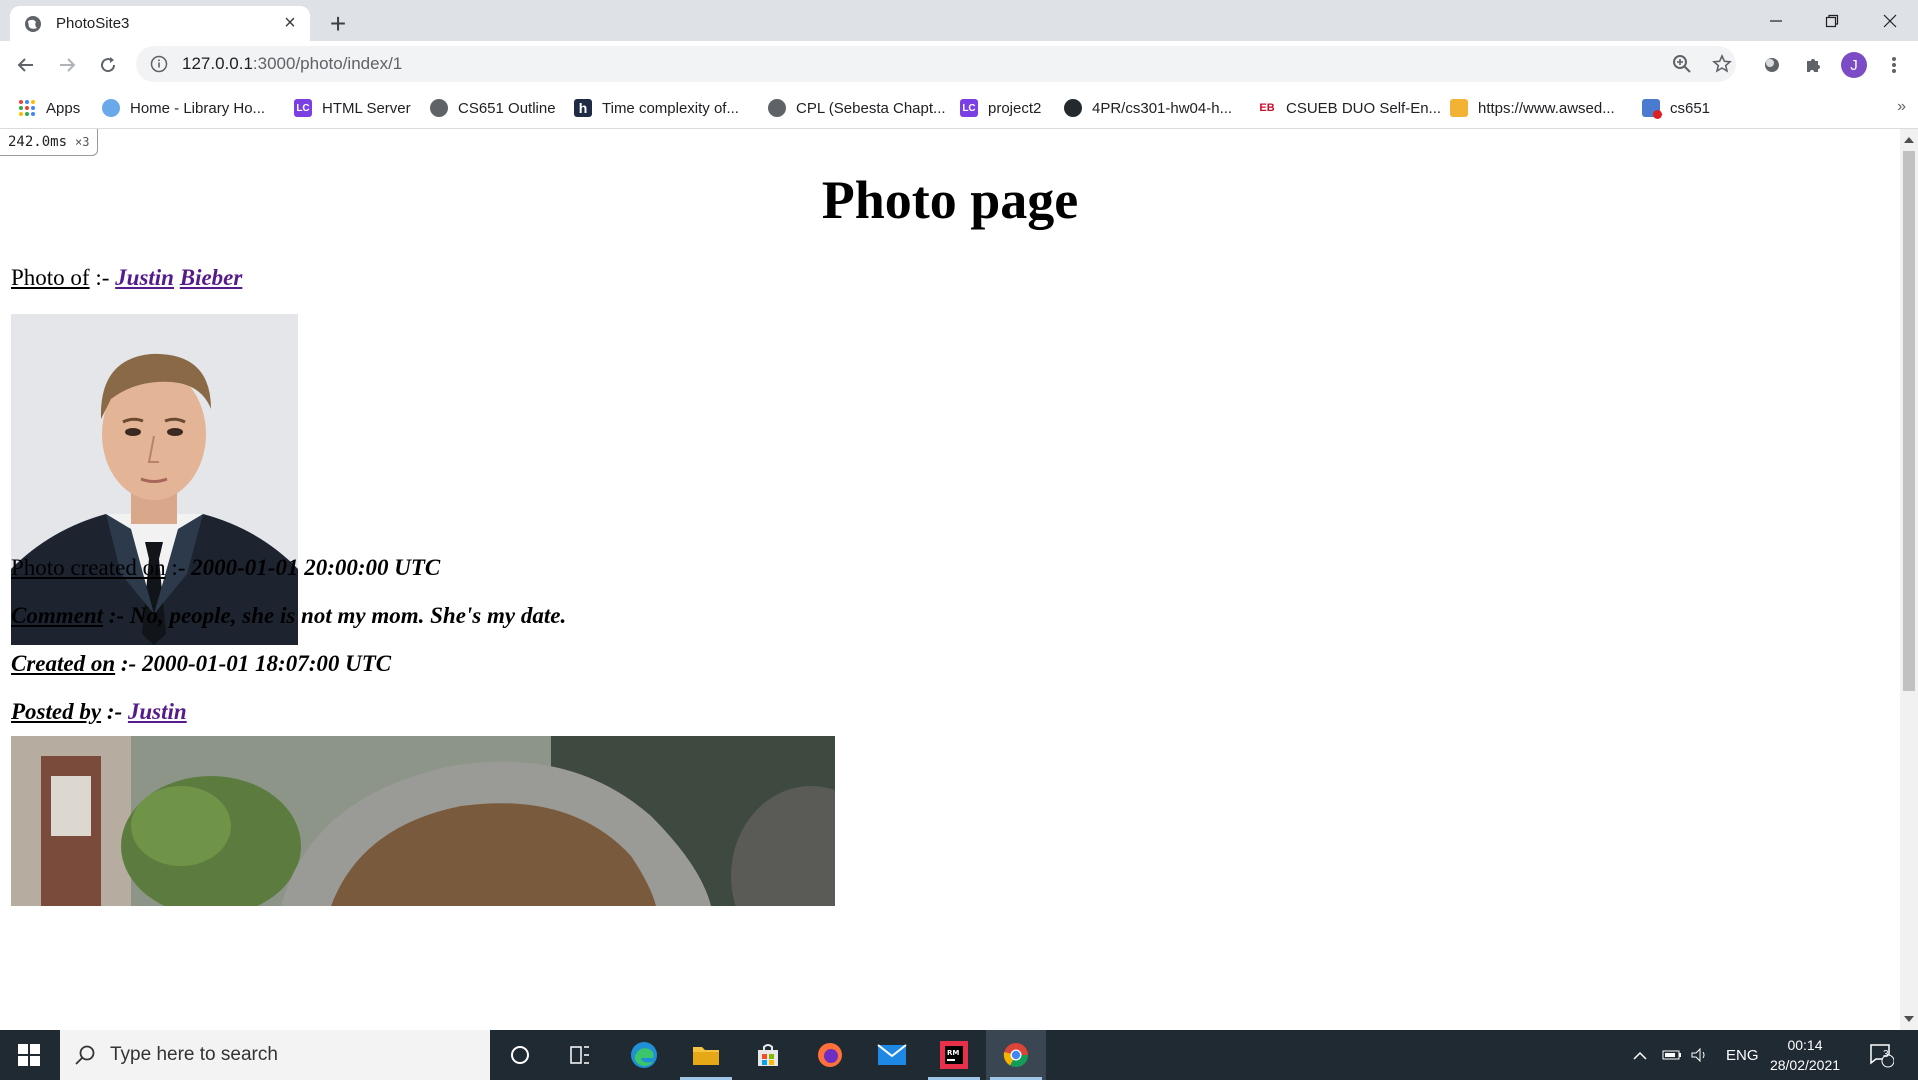  Describe the element at coordinates (1722, 64) in the screenshot. I see `bookmark-star-button` at that location.